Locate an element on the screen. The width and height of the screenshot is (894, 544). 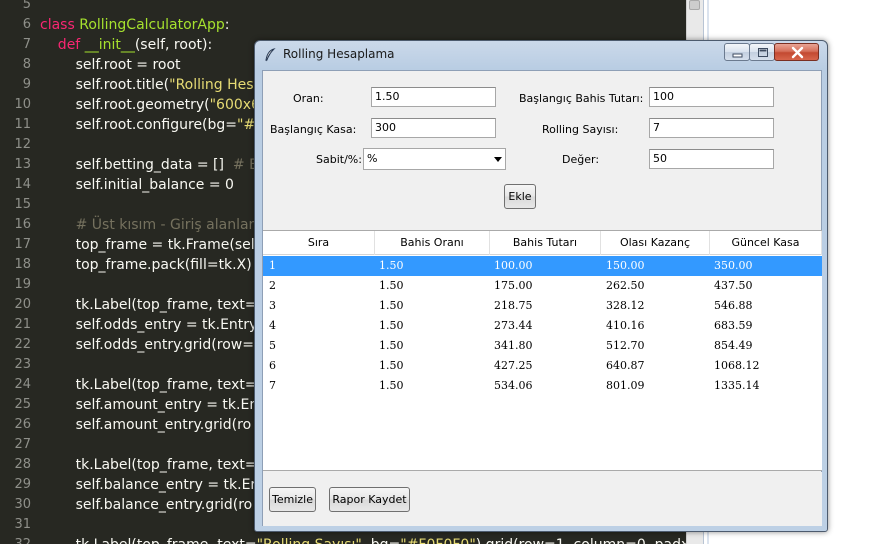
code-token: top_frame = tk.Frame(self is located at coordinates (150, 245).